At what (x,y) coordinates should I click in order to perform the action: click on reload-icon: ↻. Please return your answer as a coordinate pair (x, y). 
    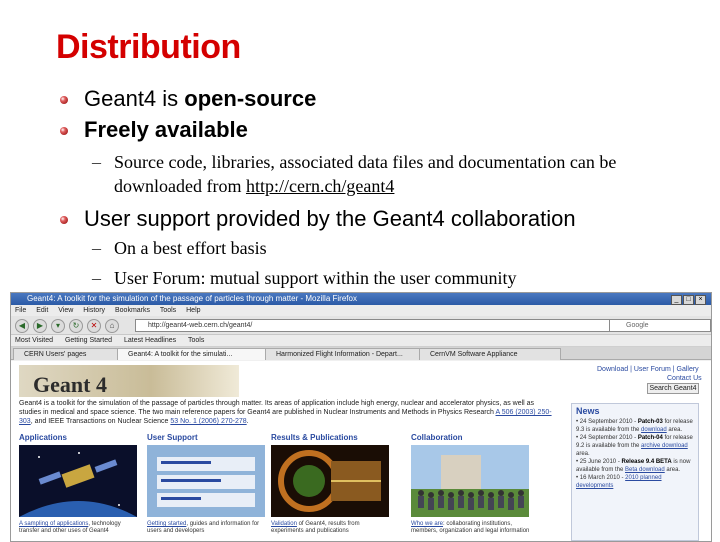
    Looking at the image, I should click on (76, 326).